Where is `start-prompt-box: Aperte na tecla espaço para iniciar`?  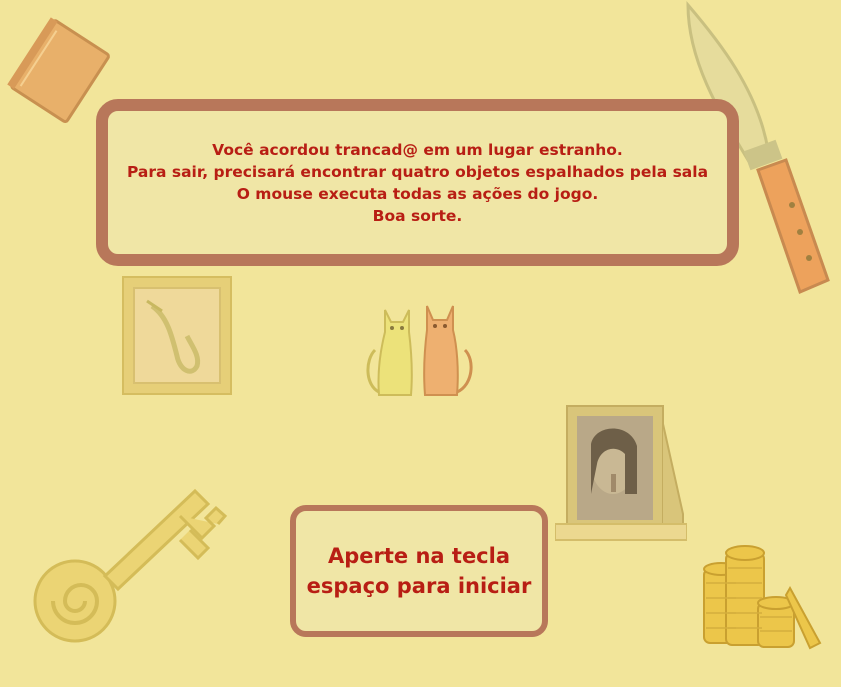 start-prompt-box: Aperte na tecla espaço para iniciar is located at coordinates (419, 571).